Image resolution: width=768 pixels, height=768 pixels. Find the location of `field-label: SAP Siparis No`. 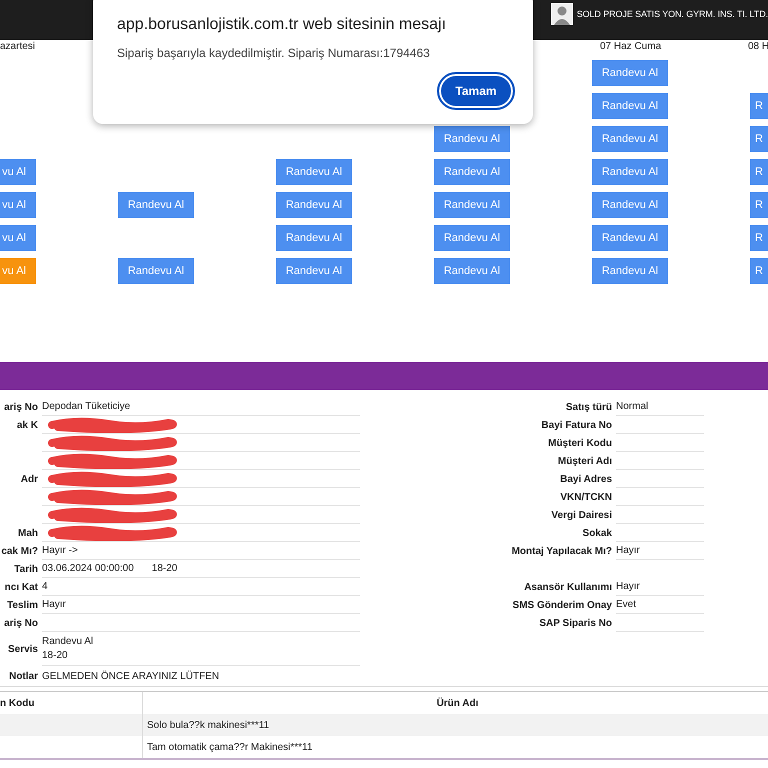

field-label: SAP Siparis No is located at coordinates (575, 623).